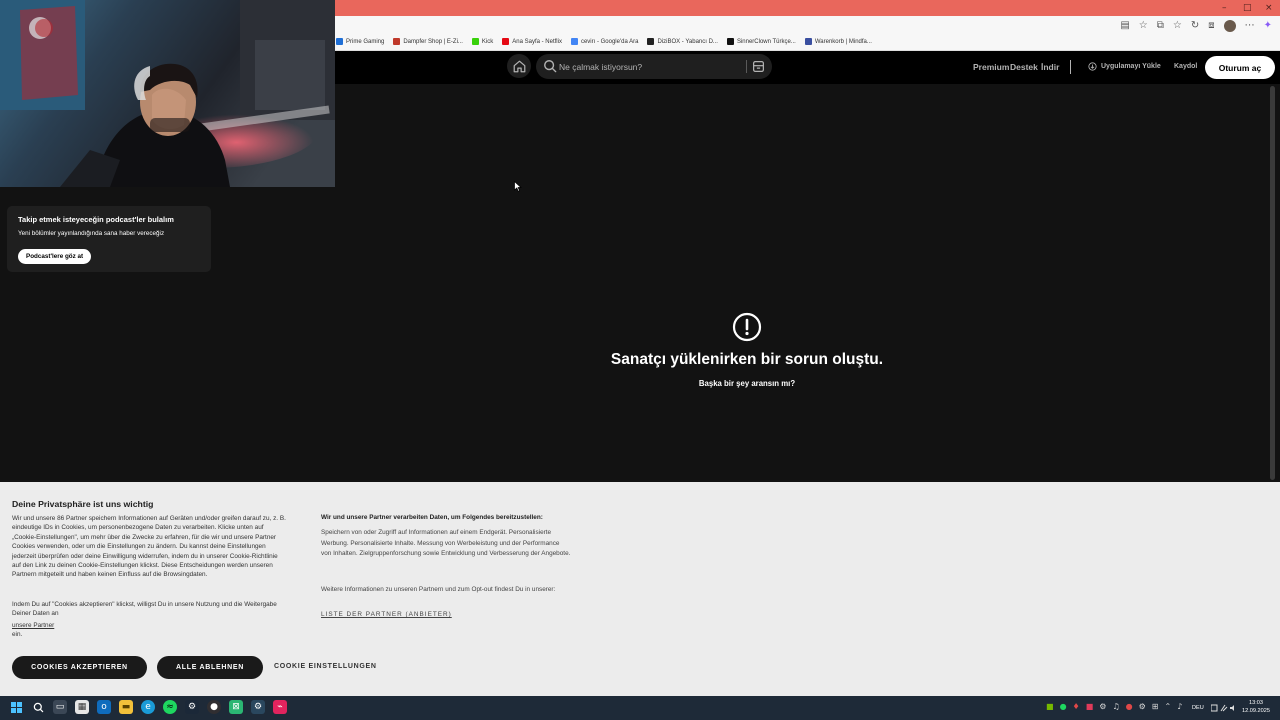 This screenshot has height=720, width=1280. What do you see at coordinates (126, 707) in the screenshot?
I see `file-explorer-icon: ▬` at bounding box center [126, 707].